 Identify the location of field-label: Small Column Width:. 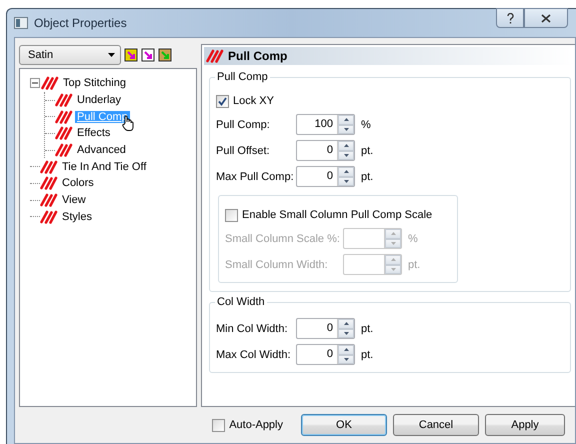
(277, 264).